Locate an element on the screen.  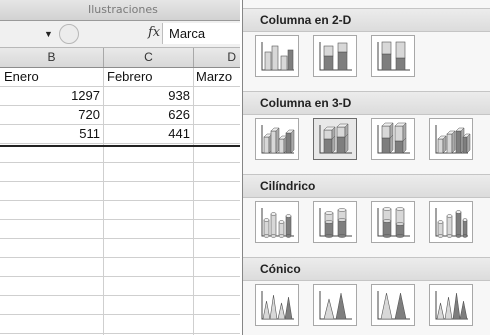
3d-column-graphic is located at coordinates (453, 139).